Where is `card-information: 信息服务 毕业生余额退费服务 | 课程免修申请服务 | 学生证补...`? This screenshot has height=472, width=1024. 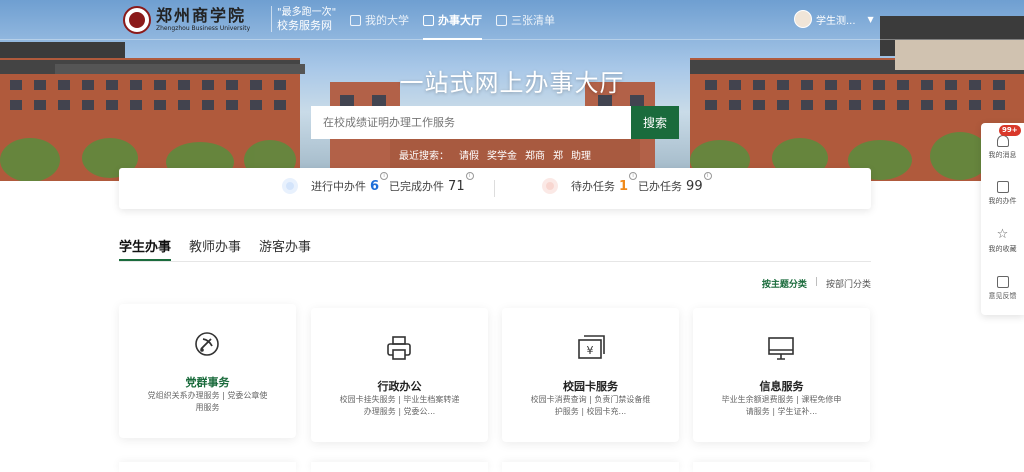 card-information: 信息服务 毕业生余额退费服务 | 课程免修申请服务 | 学生证补... is located at coordinates (781, 375).